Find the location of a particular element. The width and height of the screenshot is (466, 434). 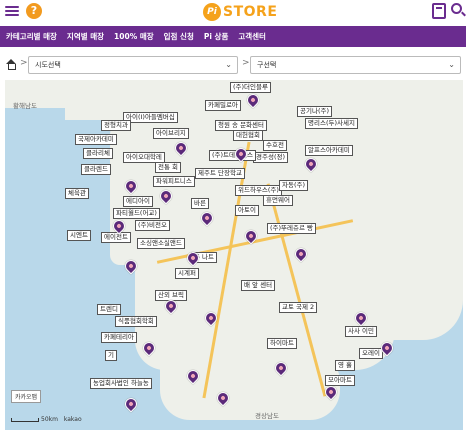

store-label: (주)트데이터스 is located at coordinates (232, 155).